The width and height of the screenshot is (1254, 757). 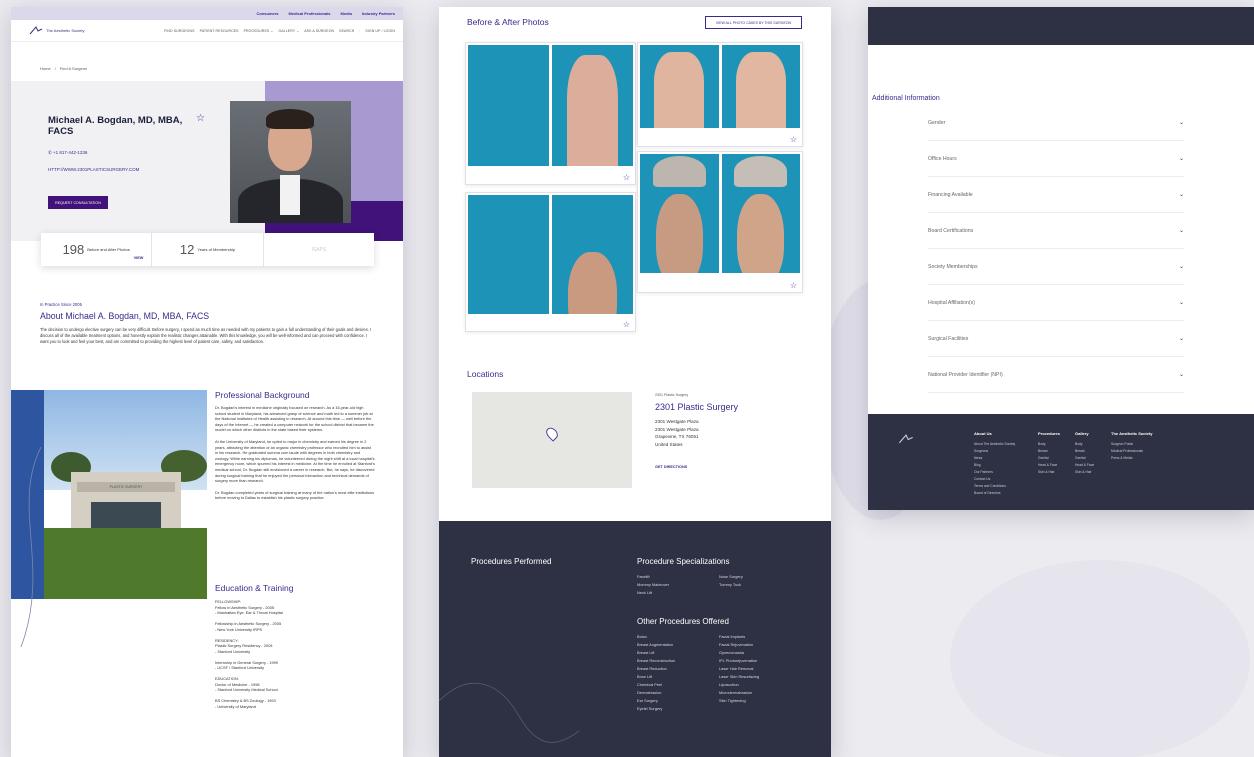 I want to click on procedure-link: IPL Photorejuvenation, so click(x=760, y=660).